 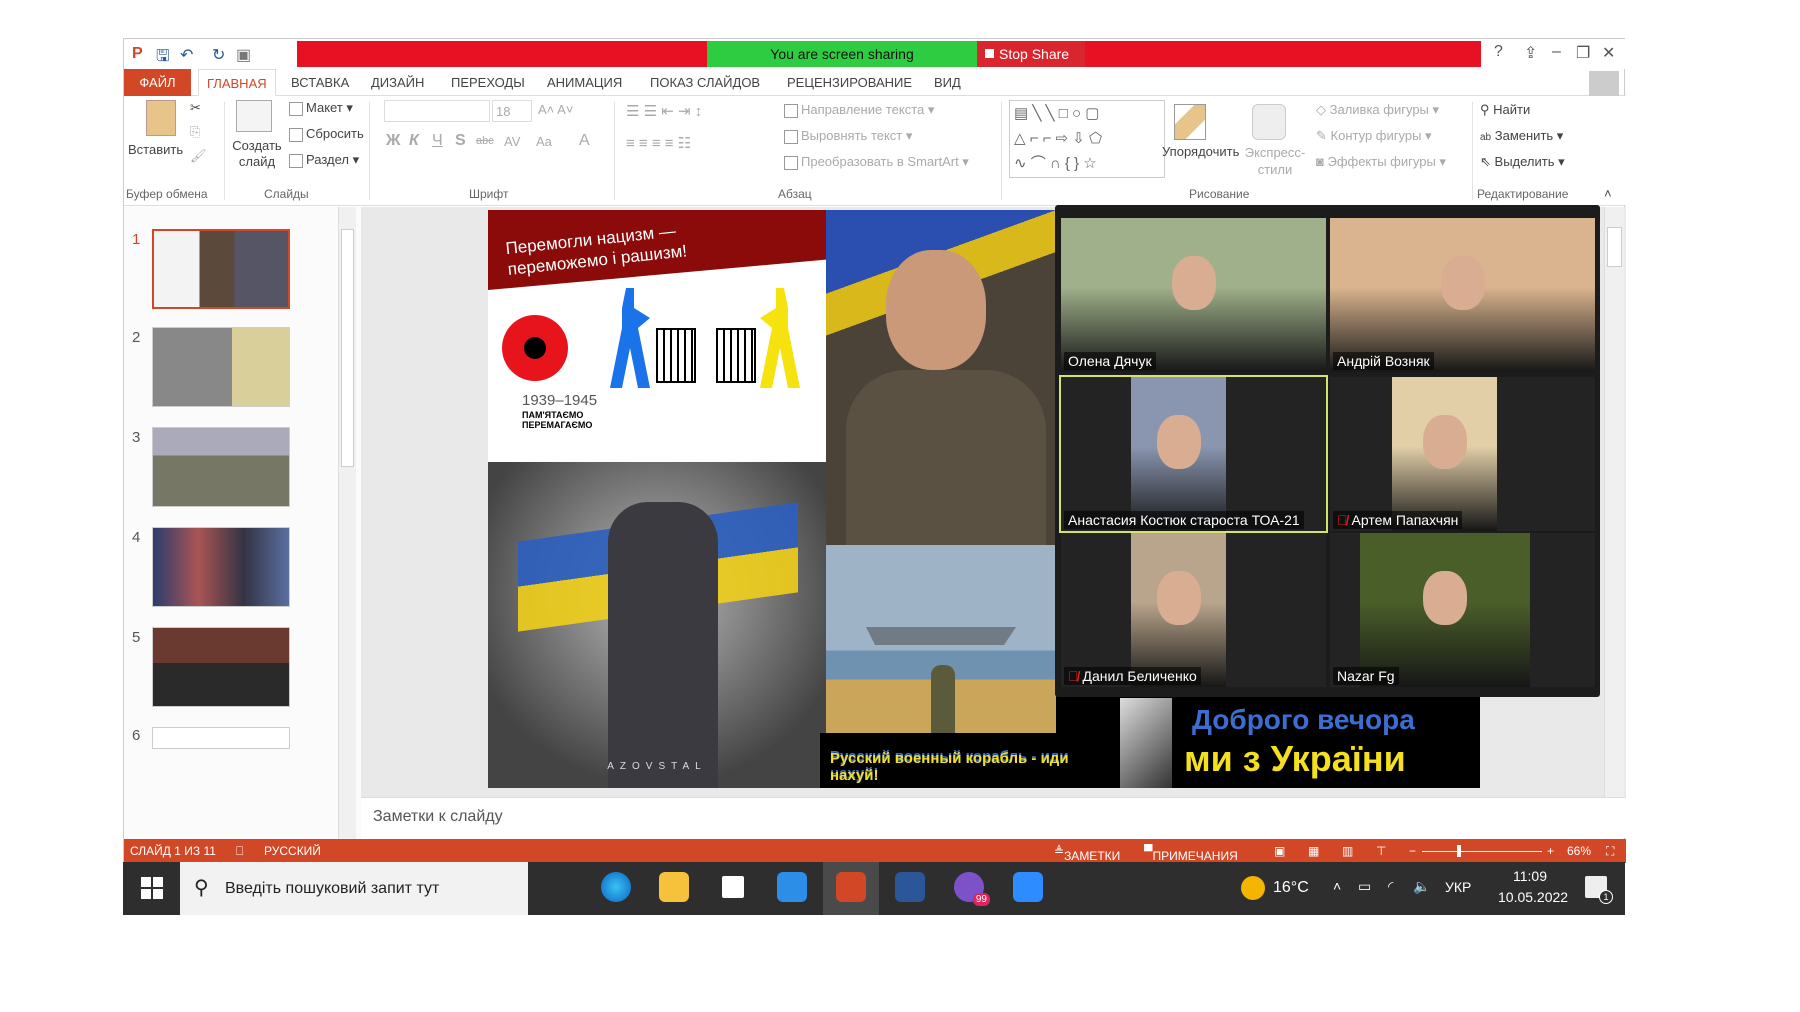 What do you see at coordinates (243, 55) in the screenshot?
I see `start-slideshow-icon: ▣` at bounding box center [243, 55].